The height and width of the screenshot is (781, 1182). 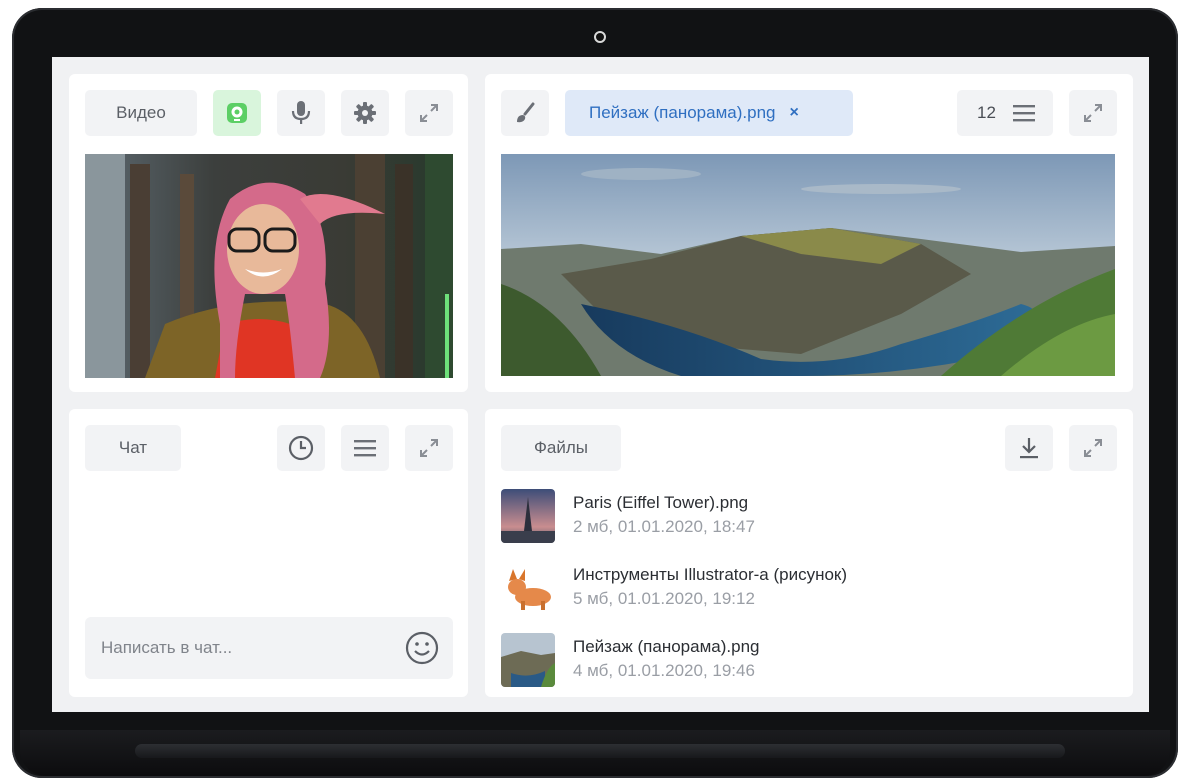 I want to click on open-file-tab: Пейзаж (панорама).png ×, so click(x=709, y=113).